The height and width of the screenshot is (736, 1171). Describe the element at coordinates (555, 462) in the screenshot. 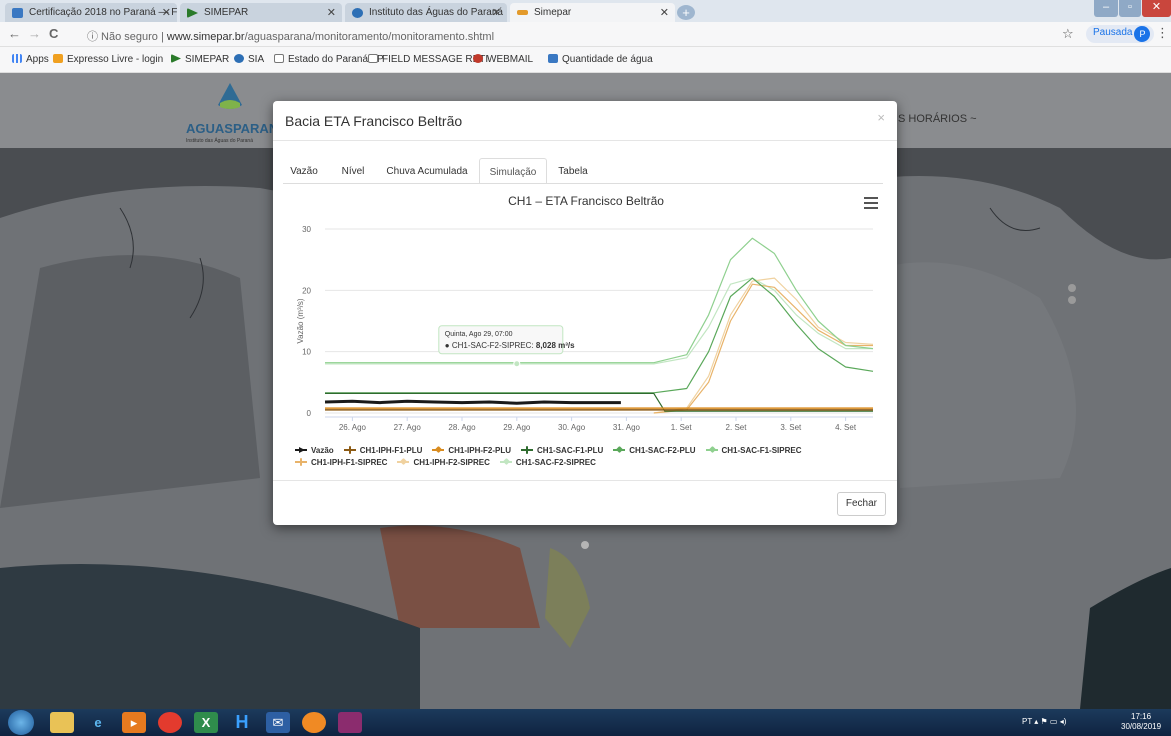

I see `legend-label: CH1-SAC-F2-SIPREC` at that location.